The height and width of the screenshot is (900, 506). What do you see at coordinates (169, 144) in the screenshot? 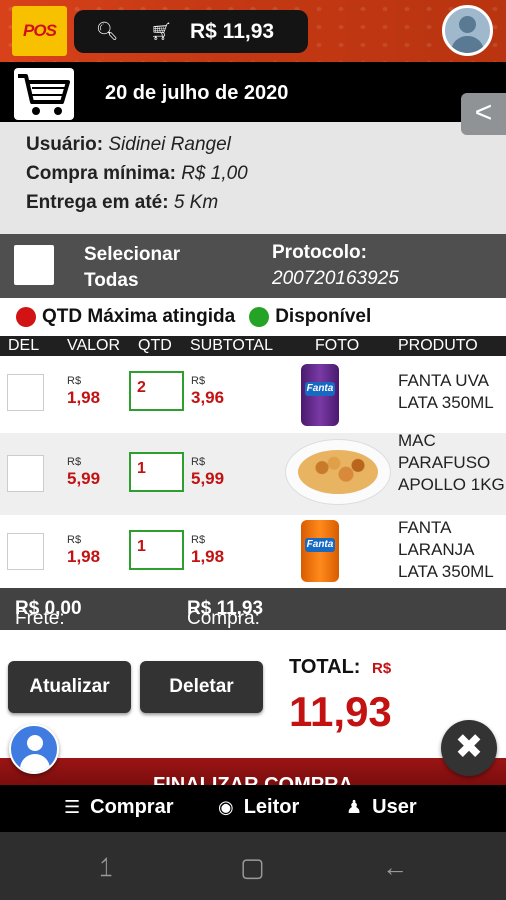
I see `user-value: Sidinei Rangel` at bounding box center [169, 144].